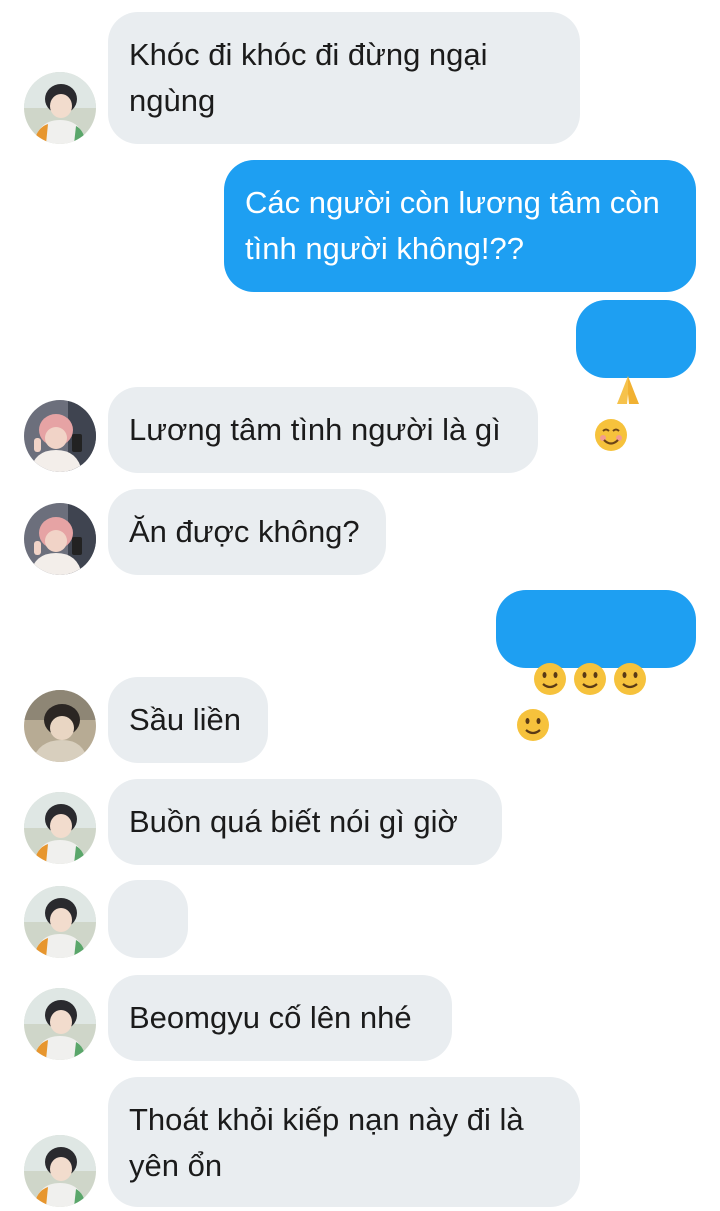  What do you see at coordinates (628, 389) in the screenshot?
I see `folded-hands-icon` at bounding box center [628, 389].